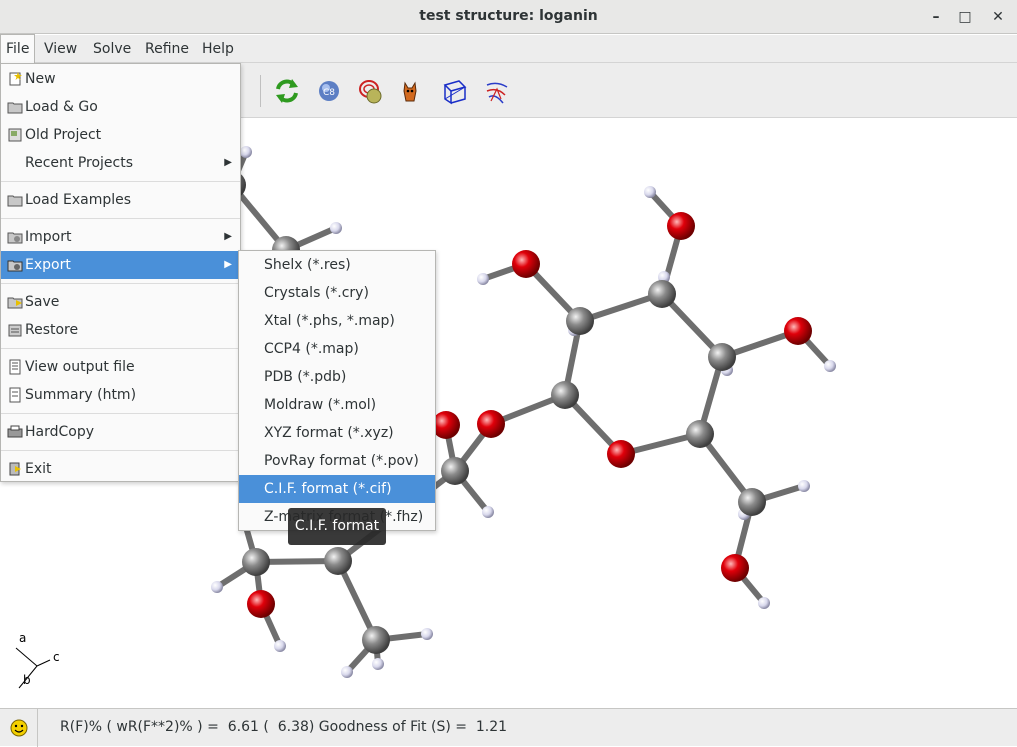 This screenshot has height=747, width=1017. I want to click on c8-icon: C8, so click(329, 91).